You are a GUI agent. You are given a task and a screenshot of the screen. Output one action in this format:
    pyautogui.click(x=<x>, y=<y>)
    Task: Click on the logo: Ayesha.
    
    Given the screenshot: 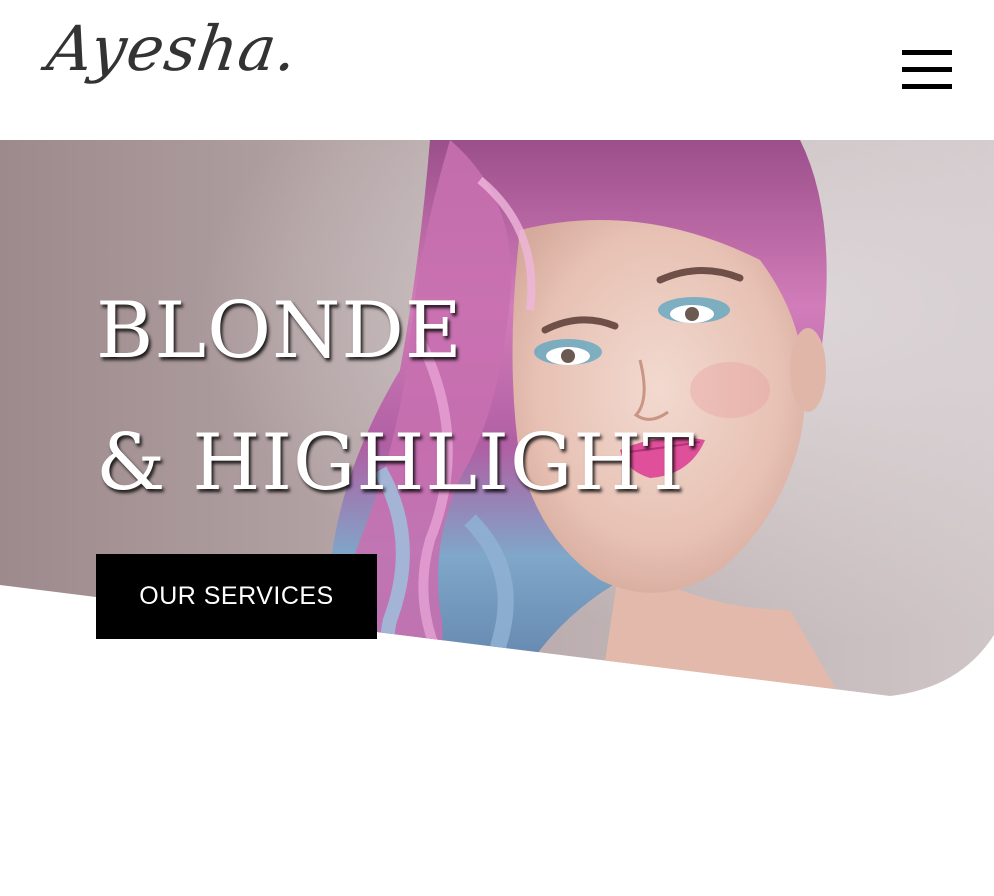 What is the action you would take?
    pyautogui.click(x=173, y=48)
    